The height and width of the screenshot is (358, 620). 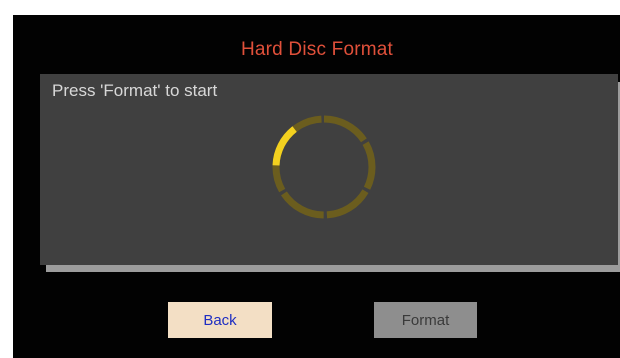 What do you see at coordinates (425, 320) in the screenshot?
I see `format-button: Format` at bounding box center [425, 320].